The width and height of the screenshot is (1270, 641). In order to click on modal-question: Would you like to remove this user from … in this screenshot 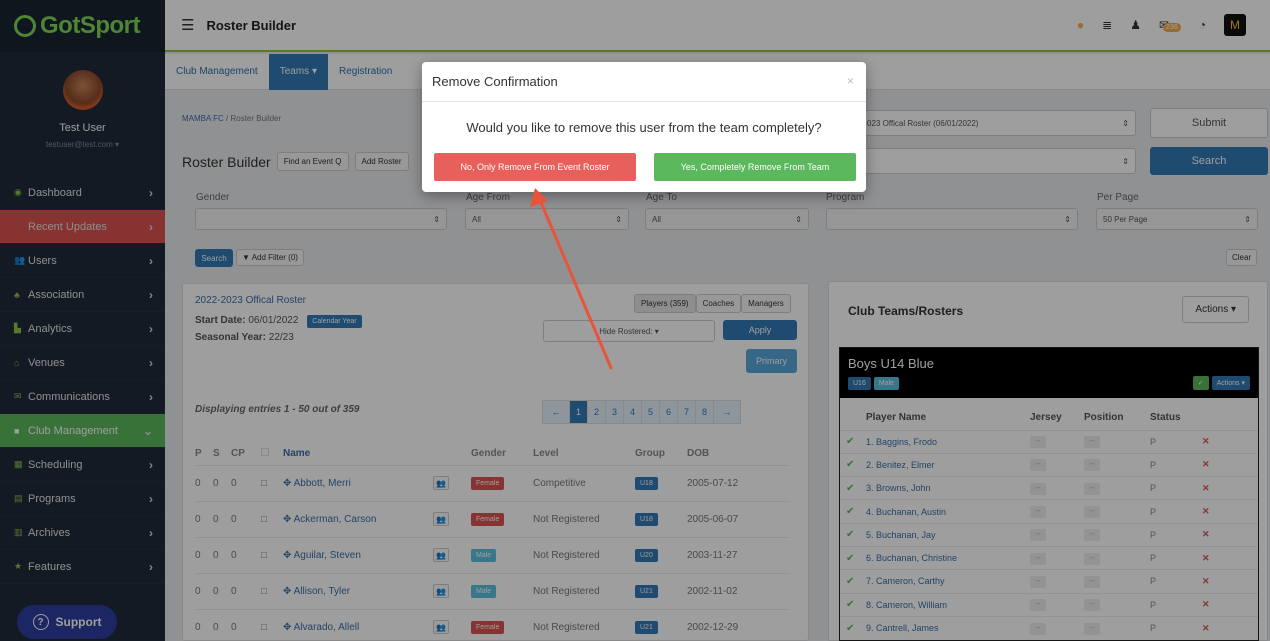, I will do `click(644, 127)`.